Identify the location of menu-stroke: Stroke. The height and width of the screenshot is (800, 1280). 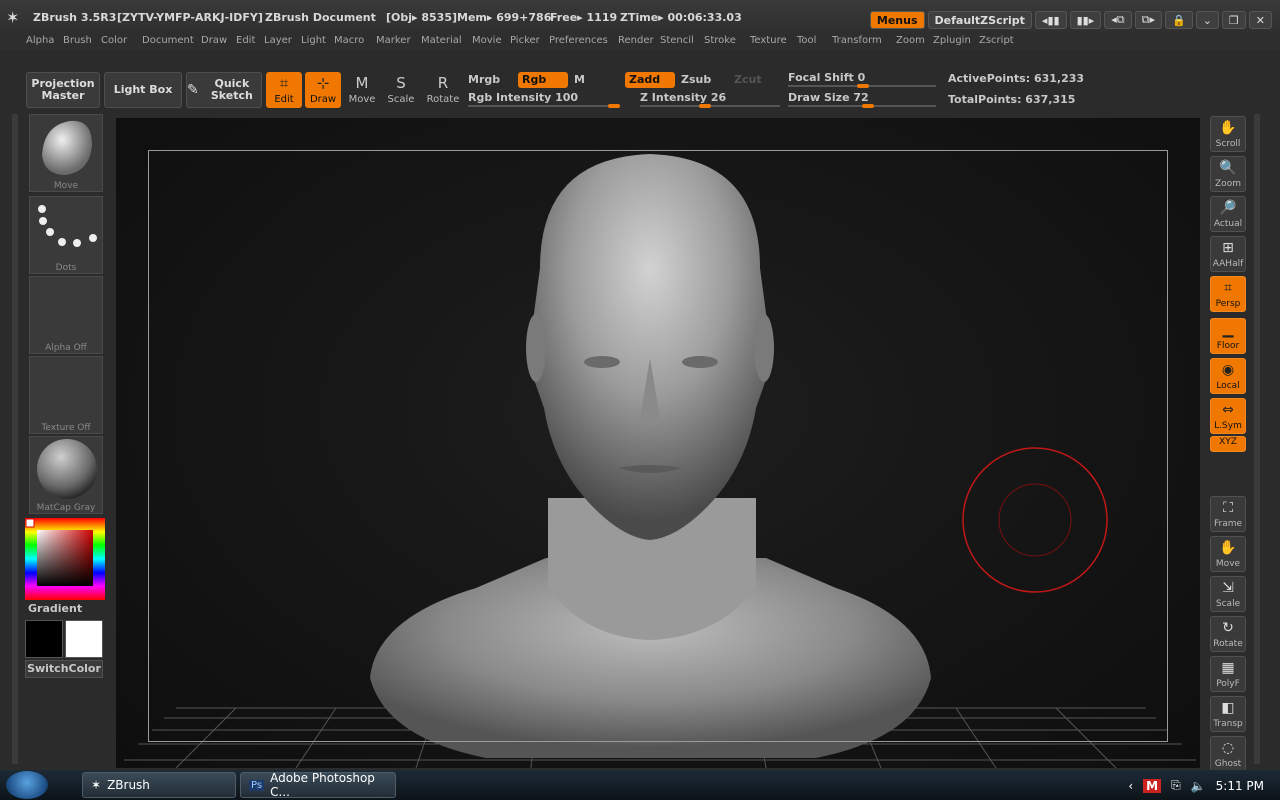
(720, 40).